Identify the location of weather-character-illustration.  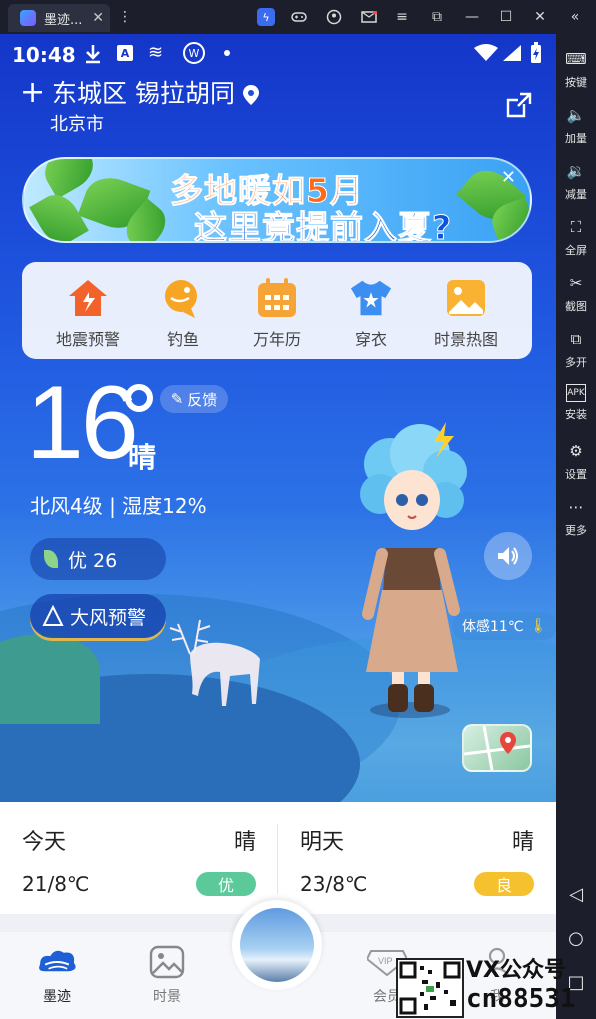
(413, 570).